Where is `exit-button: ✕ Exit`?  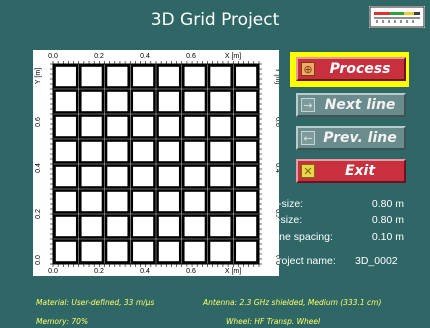 exit-button: ✕ Exit is located at coordinates (351, 171).